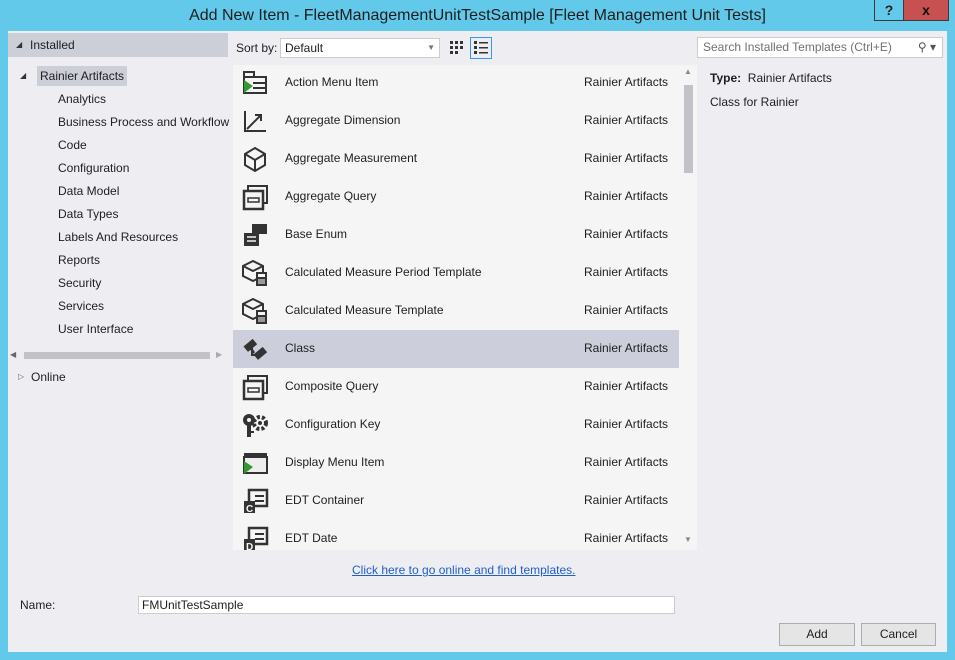  What do you see at coordinates (456, 387) in the screenshot?
I see `template-item: Composite Query Rainier Artifacts` at bounding box center [456, 387].